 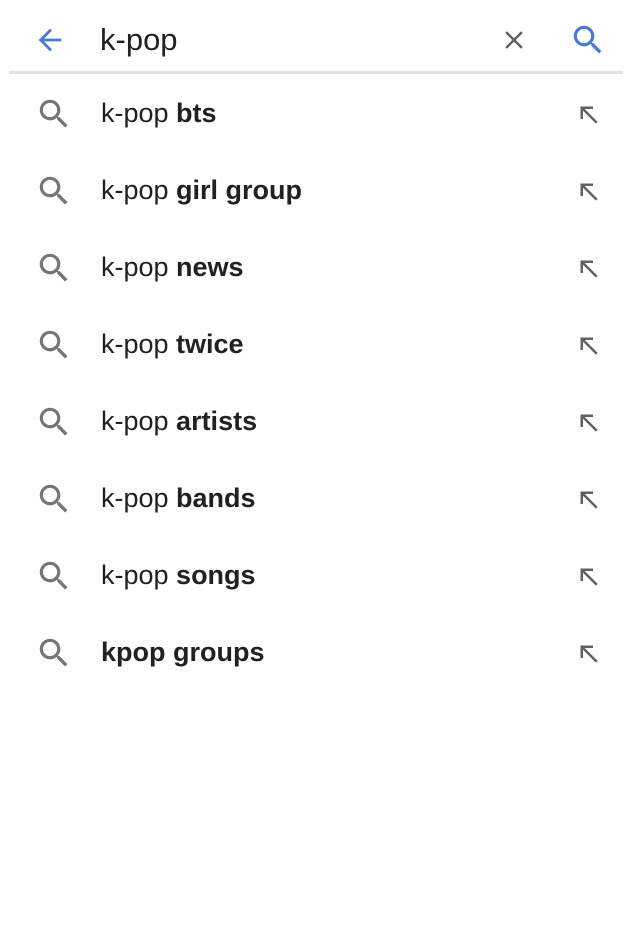 I want to click on search-input, so click(x=290, y=40).